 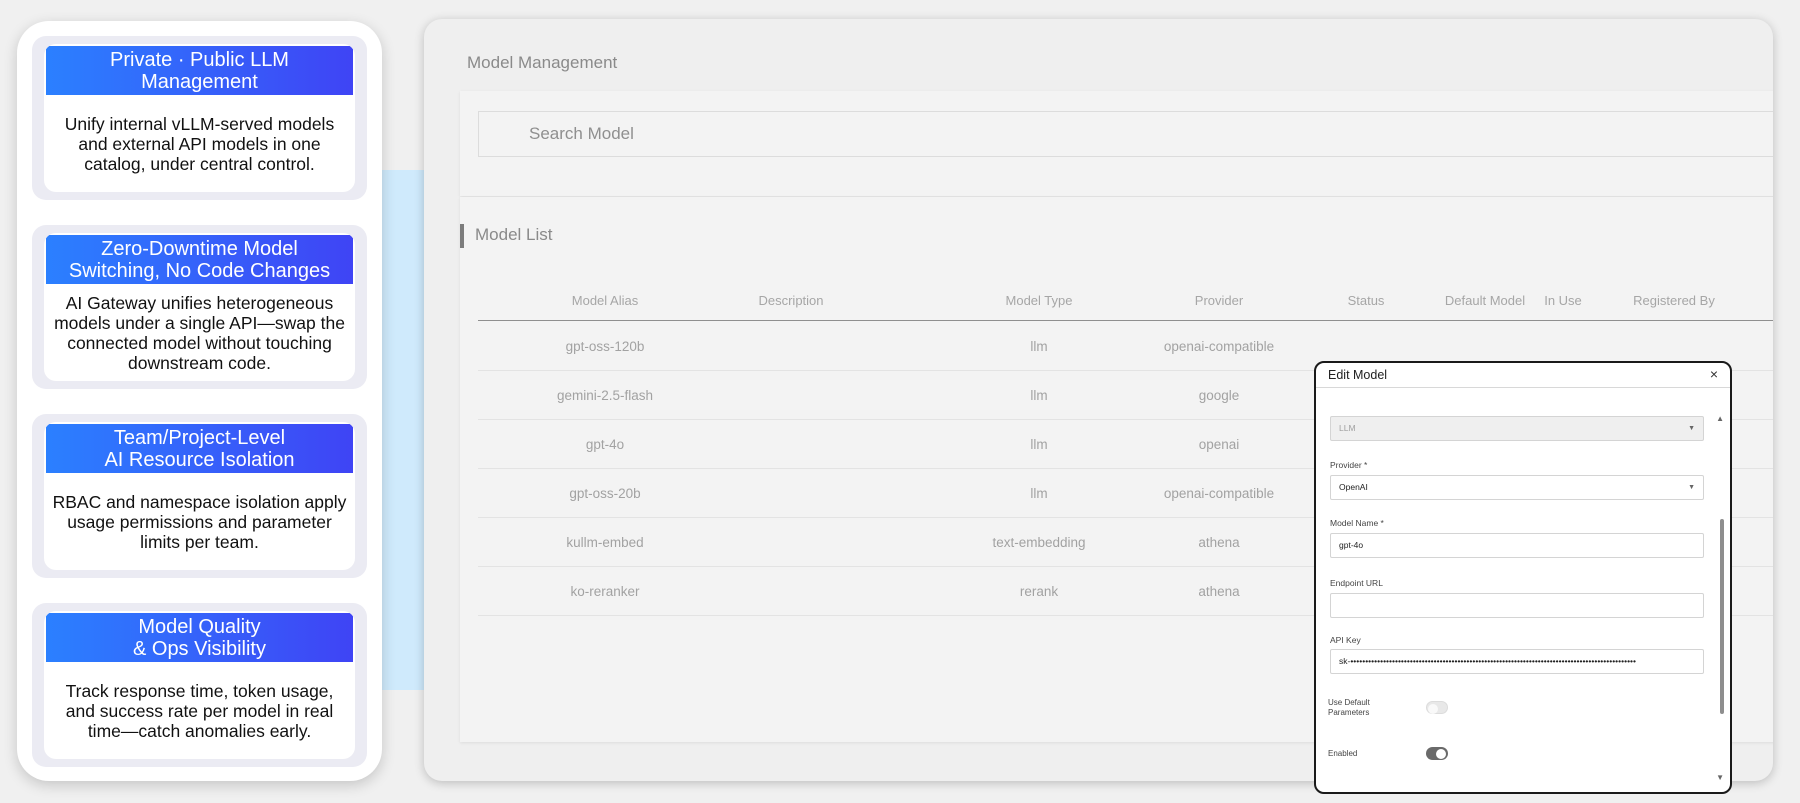 What do you see at coordinates (1219, 444) in the screenshot?
I see `cell-provider: openai` at bounding box center [1219, 444].